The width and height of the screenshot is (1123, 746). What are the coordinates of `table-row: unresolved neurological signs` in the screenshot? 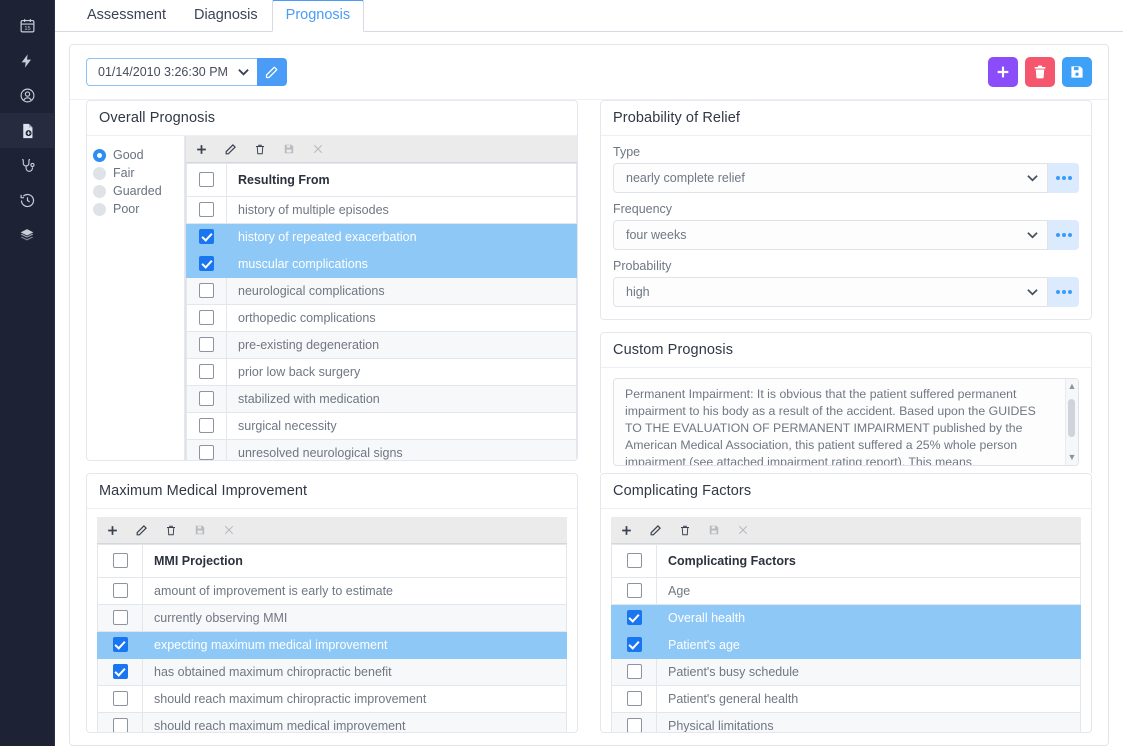 It's located at (381, 449).